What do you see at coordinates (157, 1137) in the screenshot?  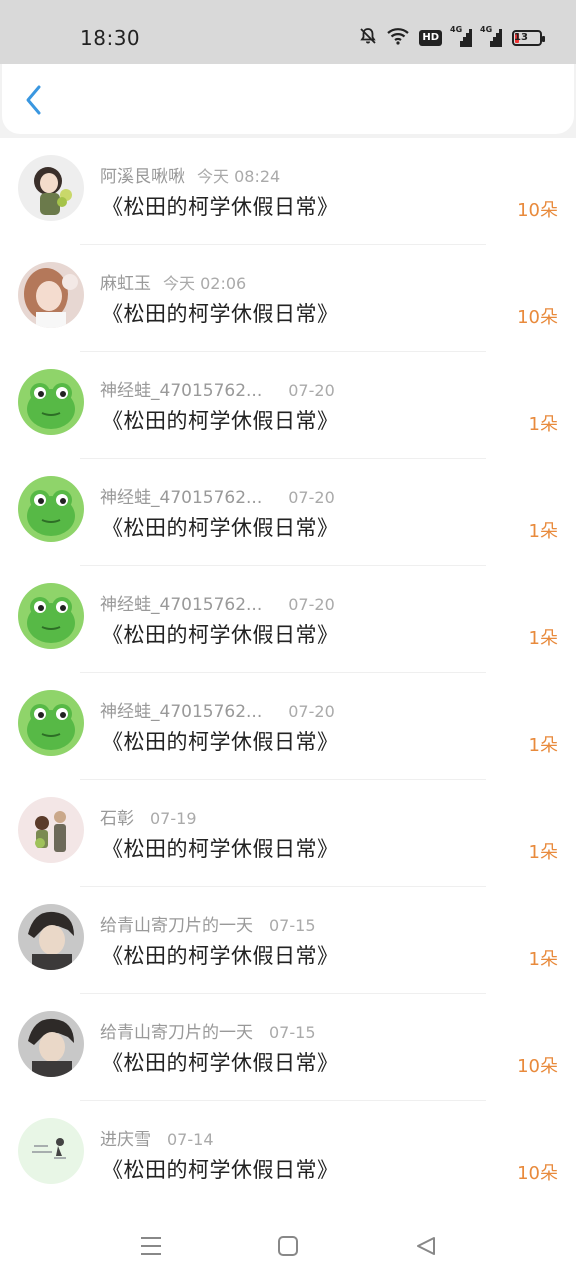 I see `item-meta: 进庆雪 07-14` at bounding box center [157, 1137].